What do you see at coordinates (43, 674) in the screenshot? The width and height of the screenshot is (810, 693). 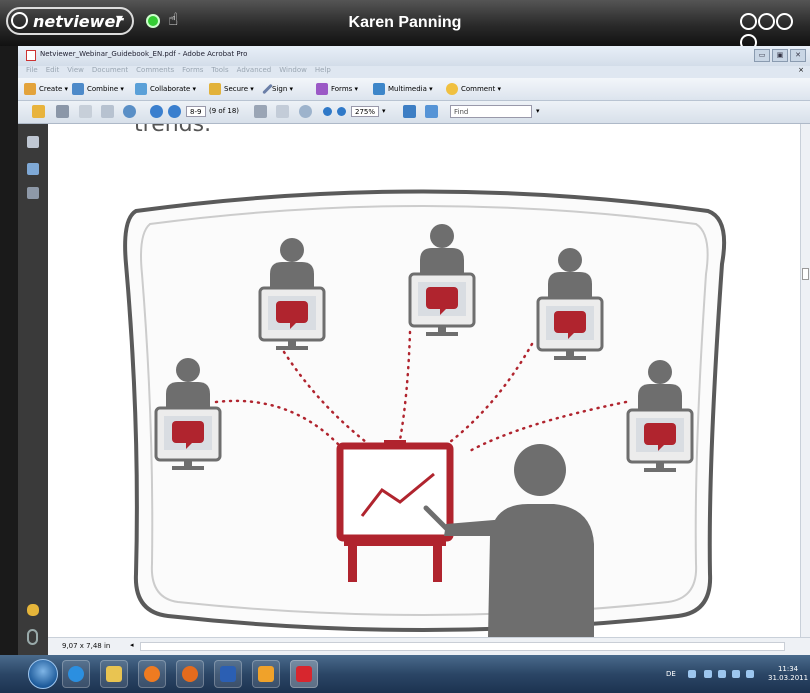 I see `start-button` at bounding box center [43, 674].